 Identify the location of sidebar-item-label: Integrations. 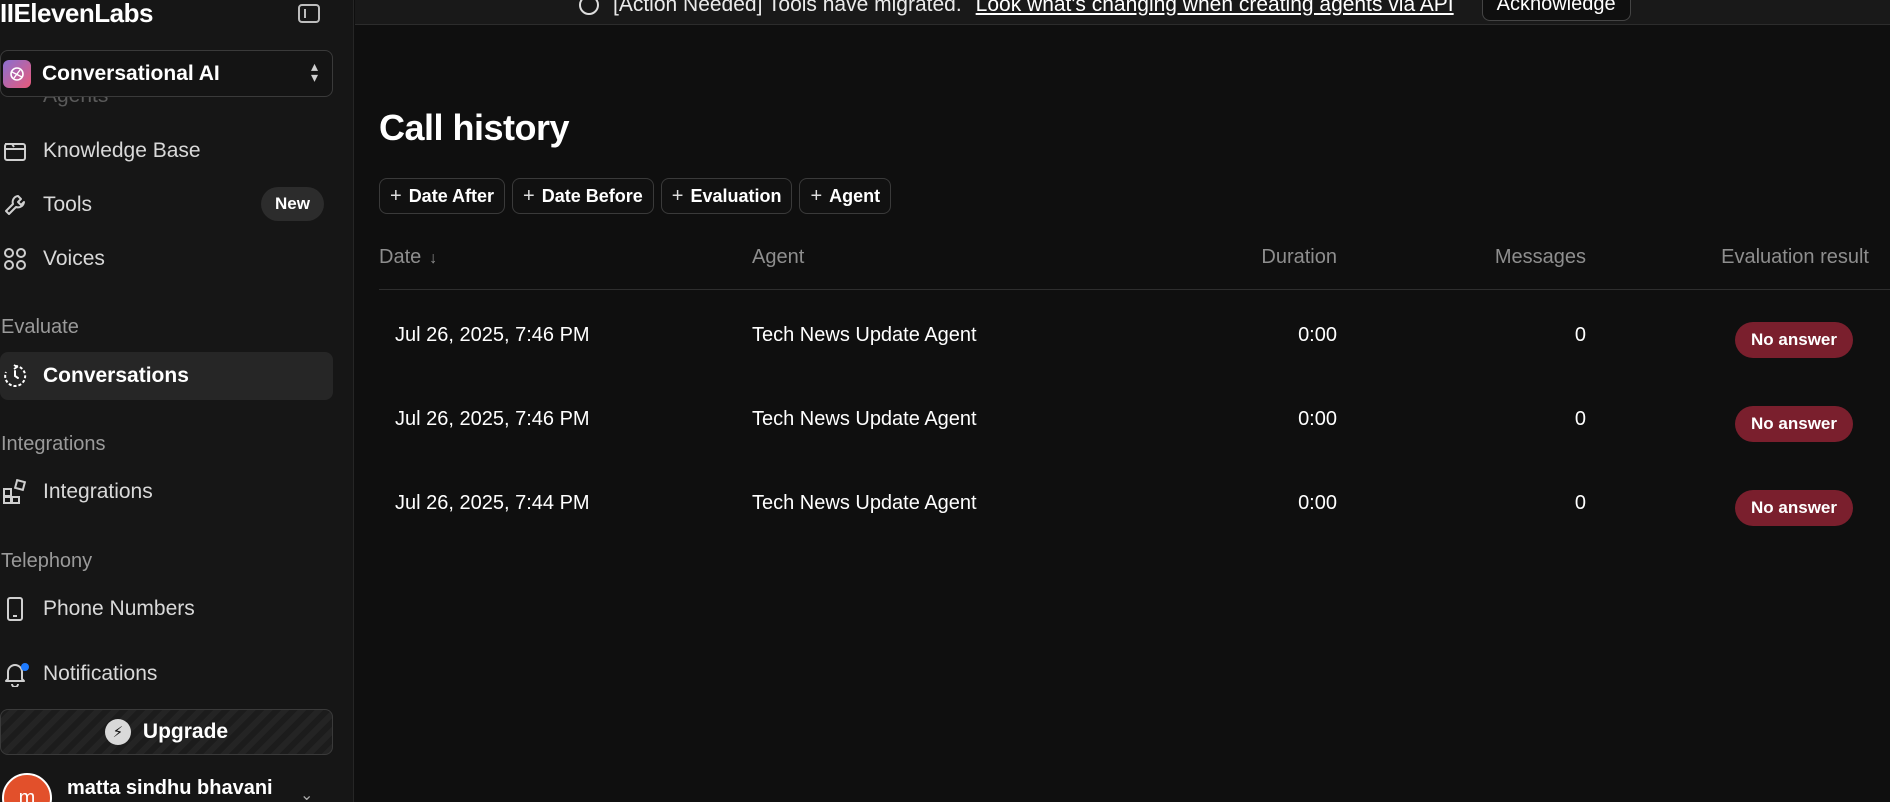
(98, 491).